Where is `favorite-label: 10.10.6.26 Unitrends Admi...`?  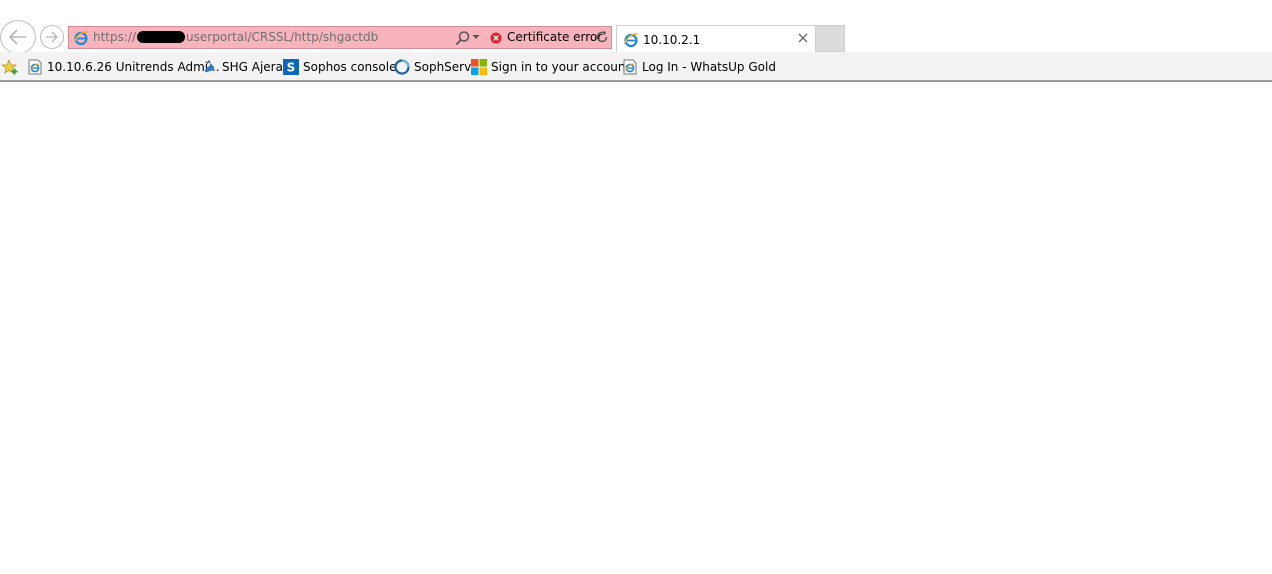
favorite-label: 10.10.6.26 Unitrends Admi... is located at coordinates (133, 67).